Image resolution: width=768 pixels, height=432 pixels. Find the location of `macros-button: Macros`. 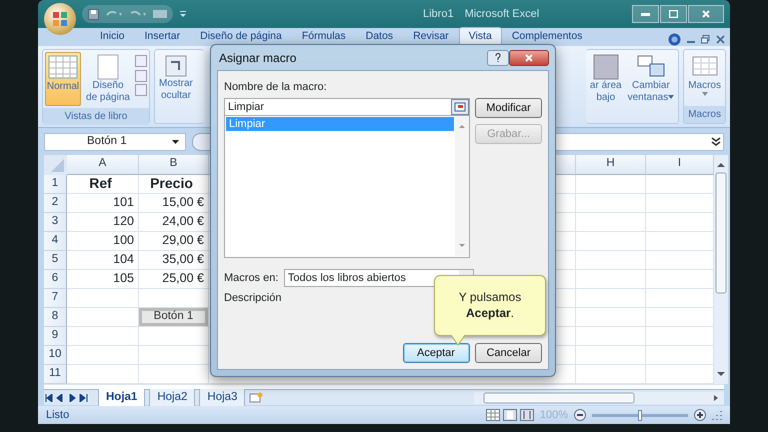

macros-button: Macros is located at coordinates (704, 78).